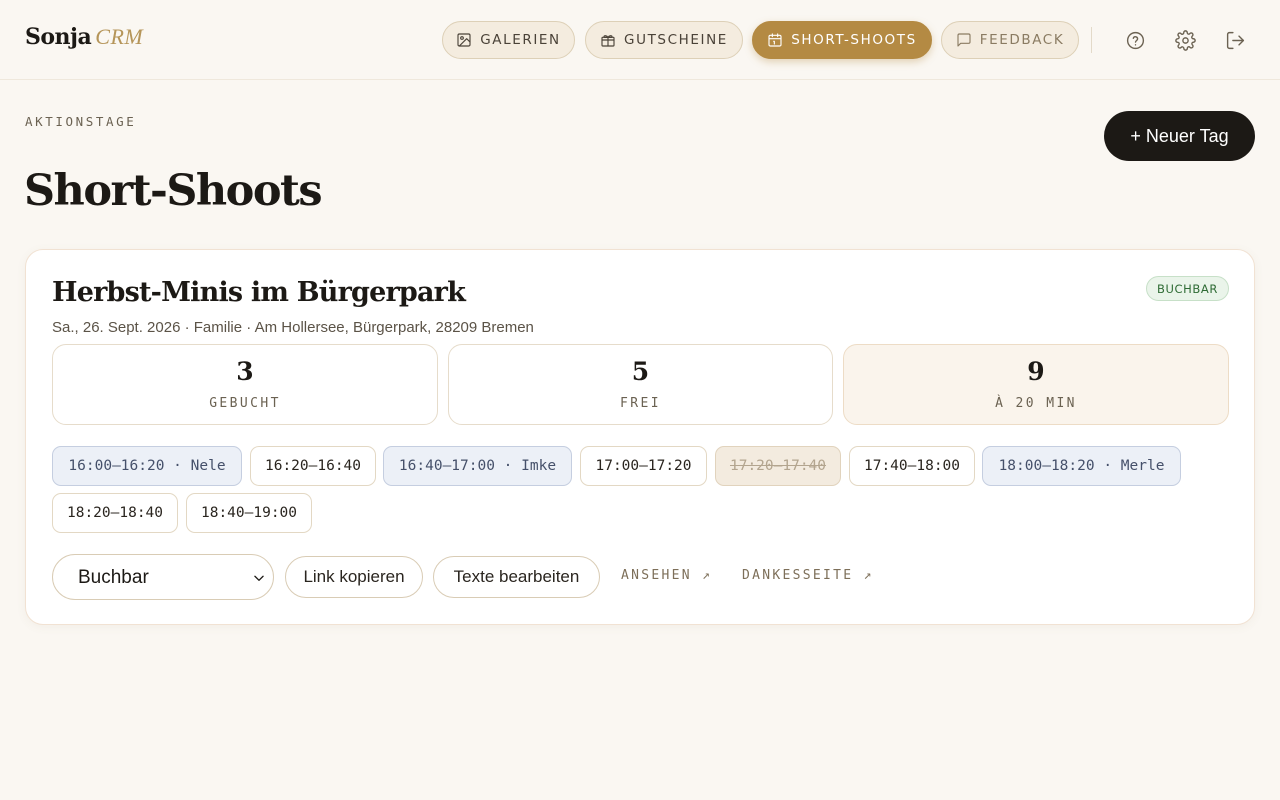  What do you see at coordinates (1091, 40) in the screenshot?
I see `nav-divider` at bounding box center [1091, 40].